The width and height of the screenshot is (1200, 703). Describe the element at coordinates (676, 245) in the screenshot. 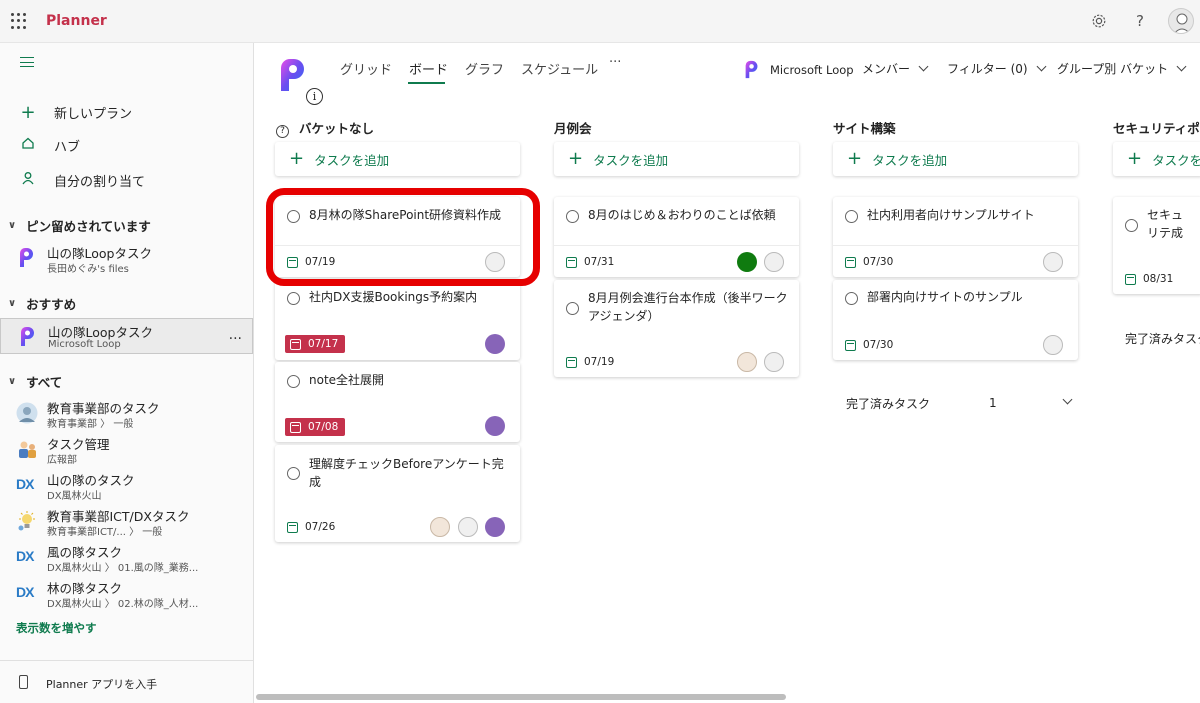

I see `card-divider` at that location.